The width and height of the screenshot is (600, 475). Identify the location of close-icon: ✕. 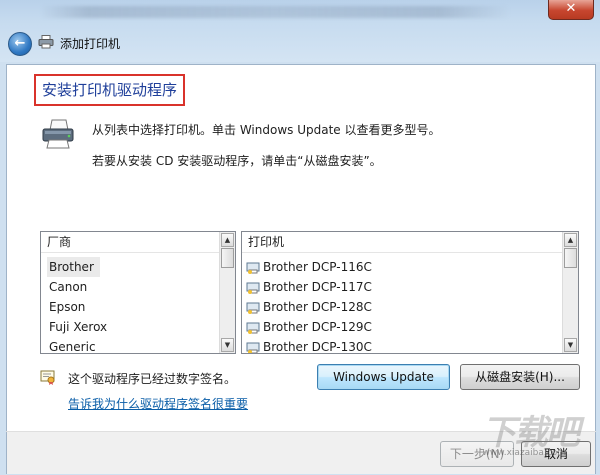
(571, 8).